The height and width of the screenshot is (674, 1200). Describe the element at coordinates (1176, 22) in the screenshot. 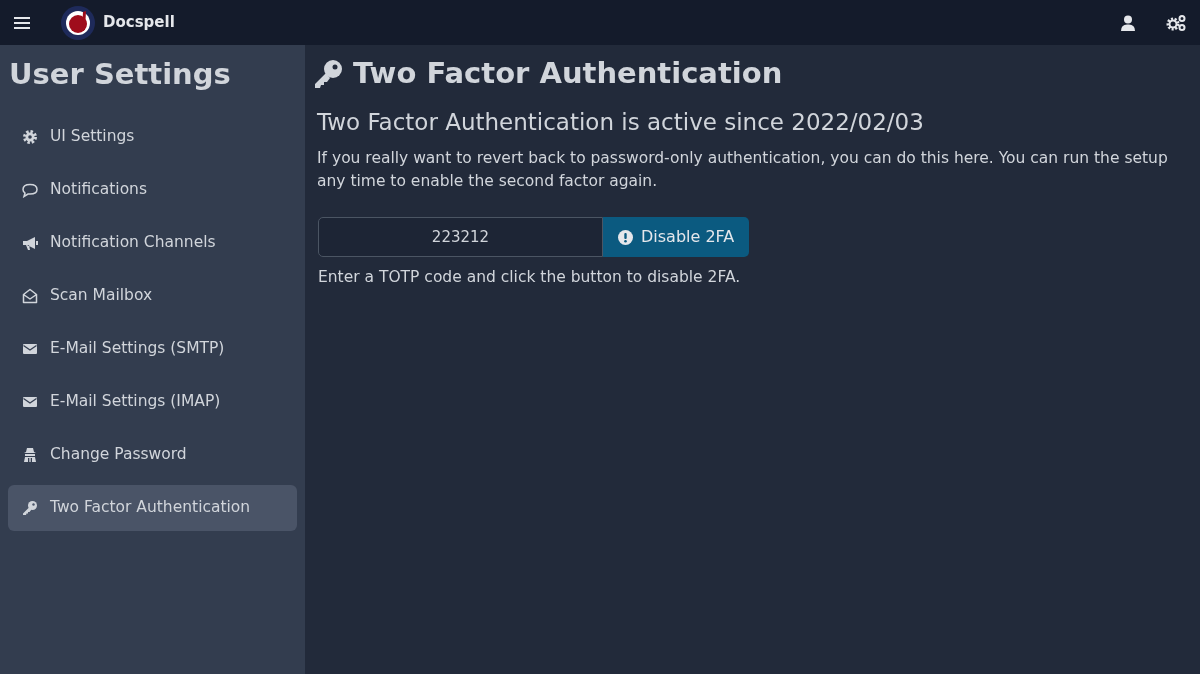

I see `gears-icon` at that location.